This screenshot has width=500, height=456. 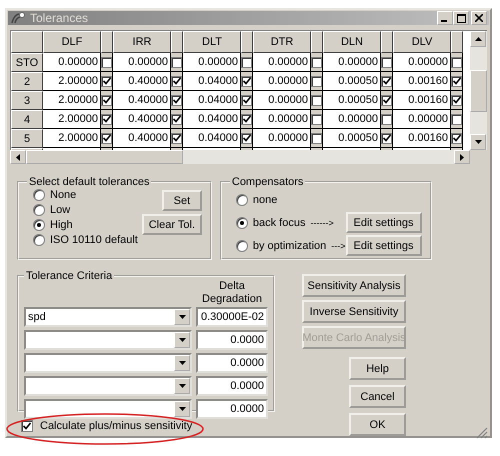 What do you see at coordinates (352, 42) in the screenshot?
I see `column-header: DLN` at bounding box center [352, 42].